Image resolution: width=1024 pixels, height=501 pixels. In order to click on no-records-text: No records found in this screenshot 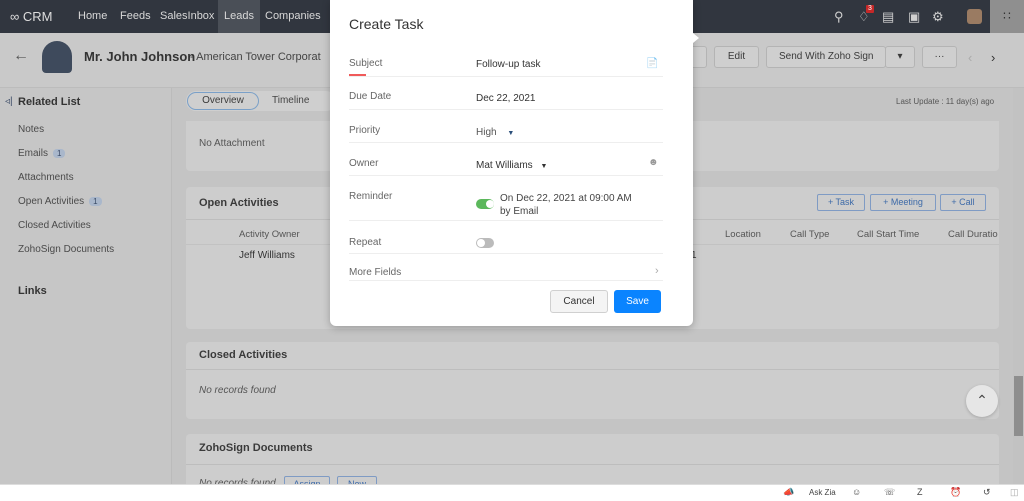, I will do `click(237, 390)`.